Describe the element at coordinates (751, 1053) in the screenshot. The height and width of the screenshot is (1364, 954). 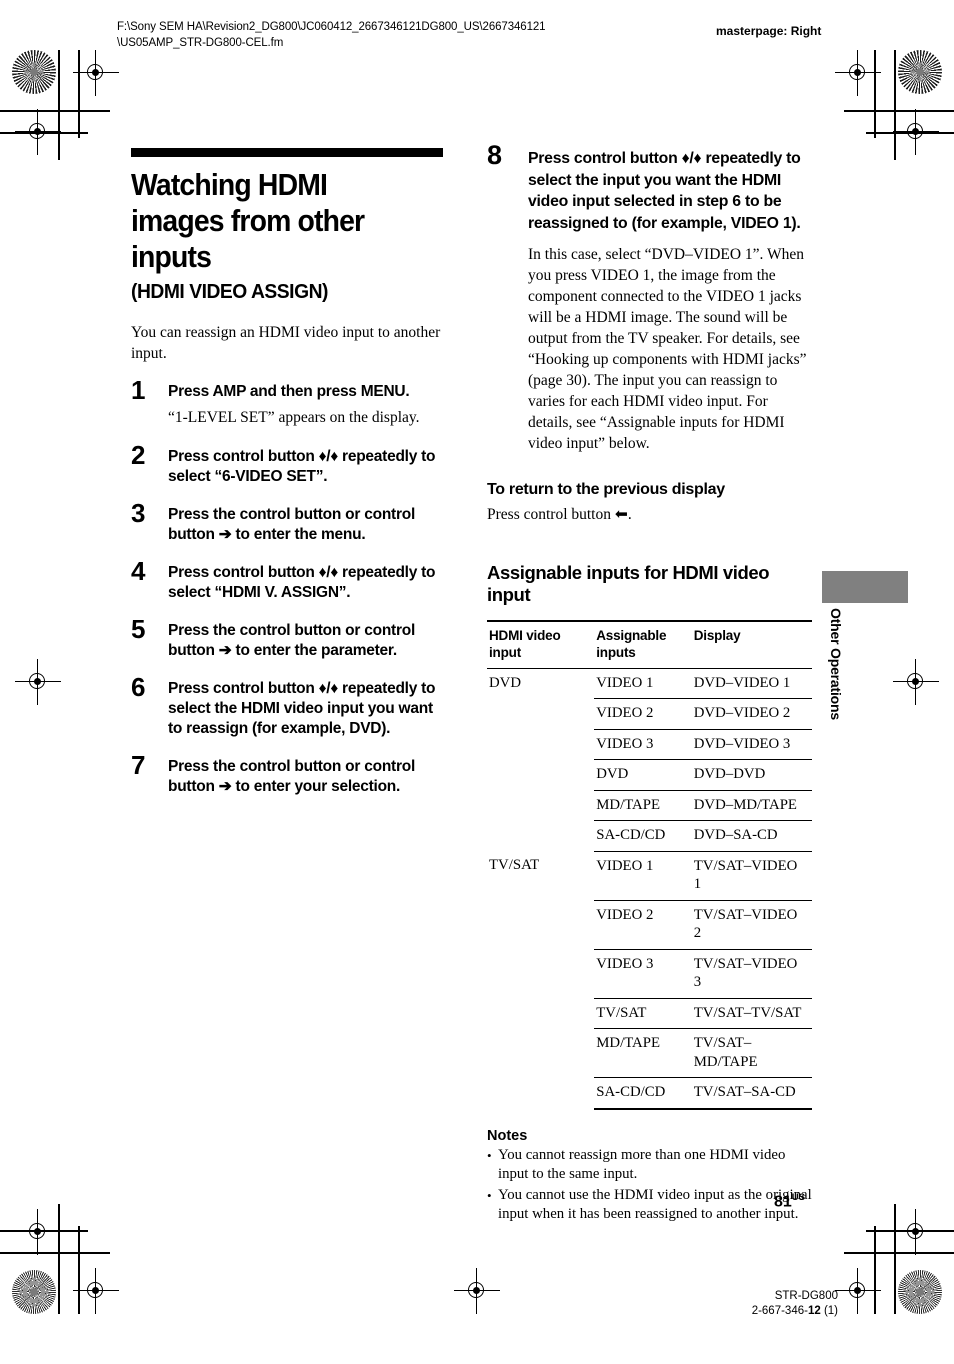
I see `cell-display: TV/SAT–MD/TAPE` at that location.